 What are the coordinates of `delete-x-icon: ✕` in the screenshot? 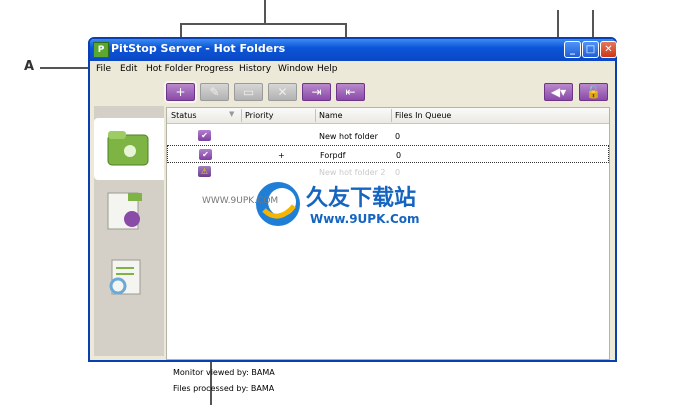 It's located at (282, 92).